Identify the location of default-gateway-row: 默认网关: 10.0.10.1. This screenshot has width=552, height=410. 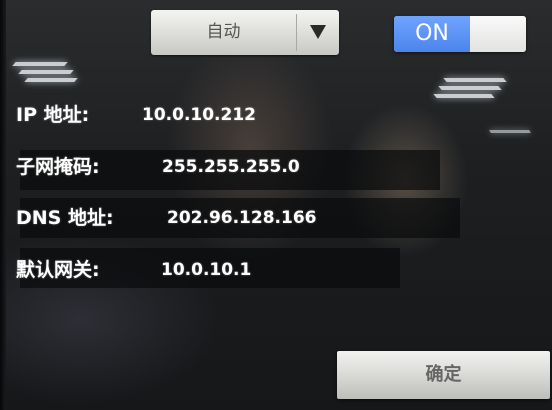
(206, 270).